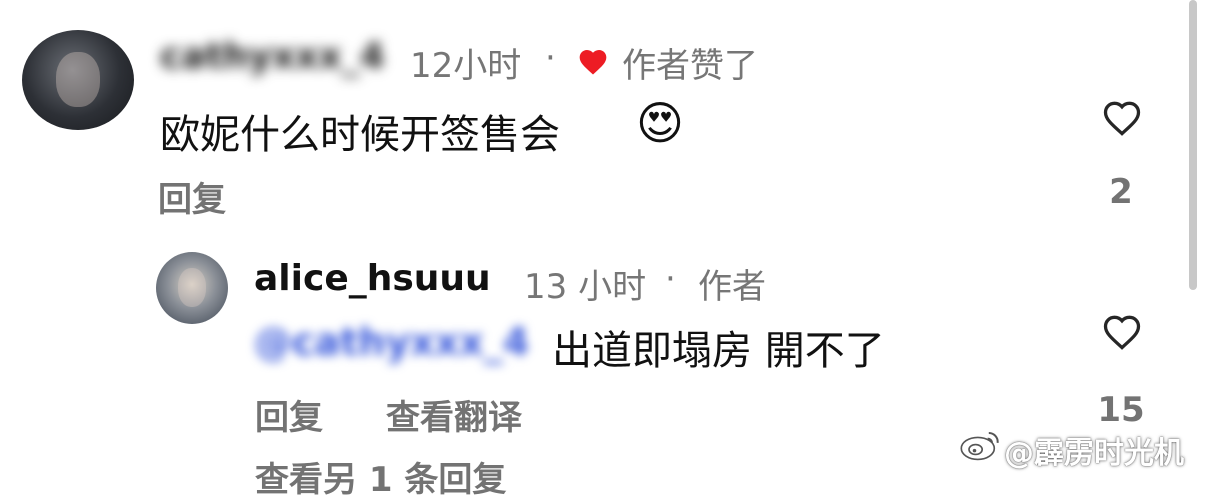  I want to click on comment-text: 欧妮什么时候开签售会, so click(360, 135).